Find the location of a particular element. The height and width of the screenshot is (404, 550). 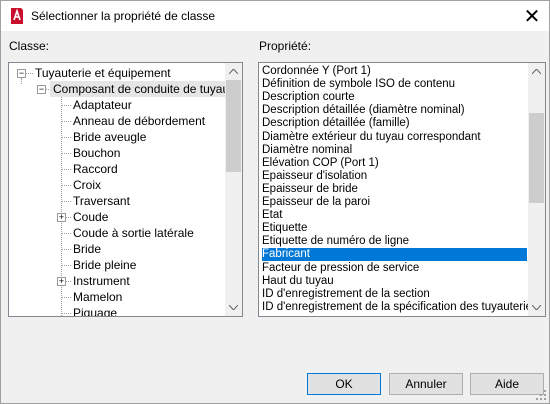

property-item: Description courte is located at coordinates (394, 97).